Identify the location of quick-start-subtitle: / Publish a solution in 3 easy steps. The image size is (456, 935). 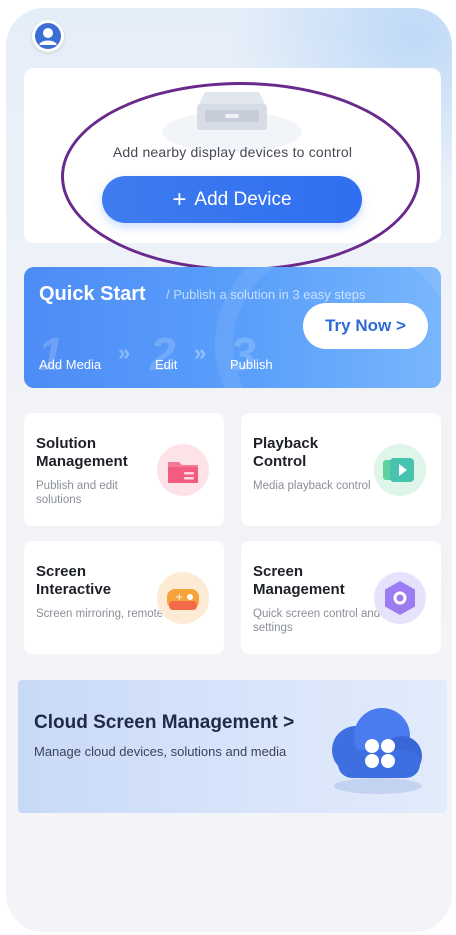
(266, 294).